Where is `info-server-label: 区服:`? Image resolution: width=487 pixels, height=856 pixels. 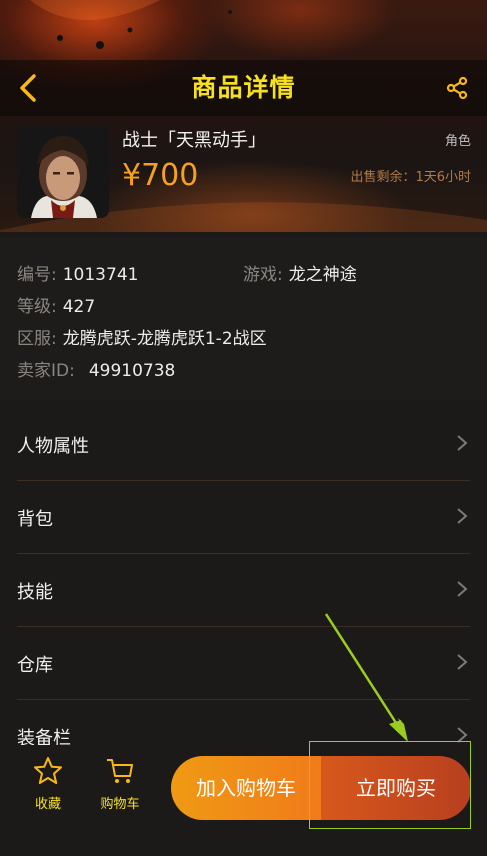 info-server-label: 区服: is located at coordinates (37, 339).